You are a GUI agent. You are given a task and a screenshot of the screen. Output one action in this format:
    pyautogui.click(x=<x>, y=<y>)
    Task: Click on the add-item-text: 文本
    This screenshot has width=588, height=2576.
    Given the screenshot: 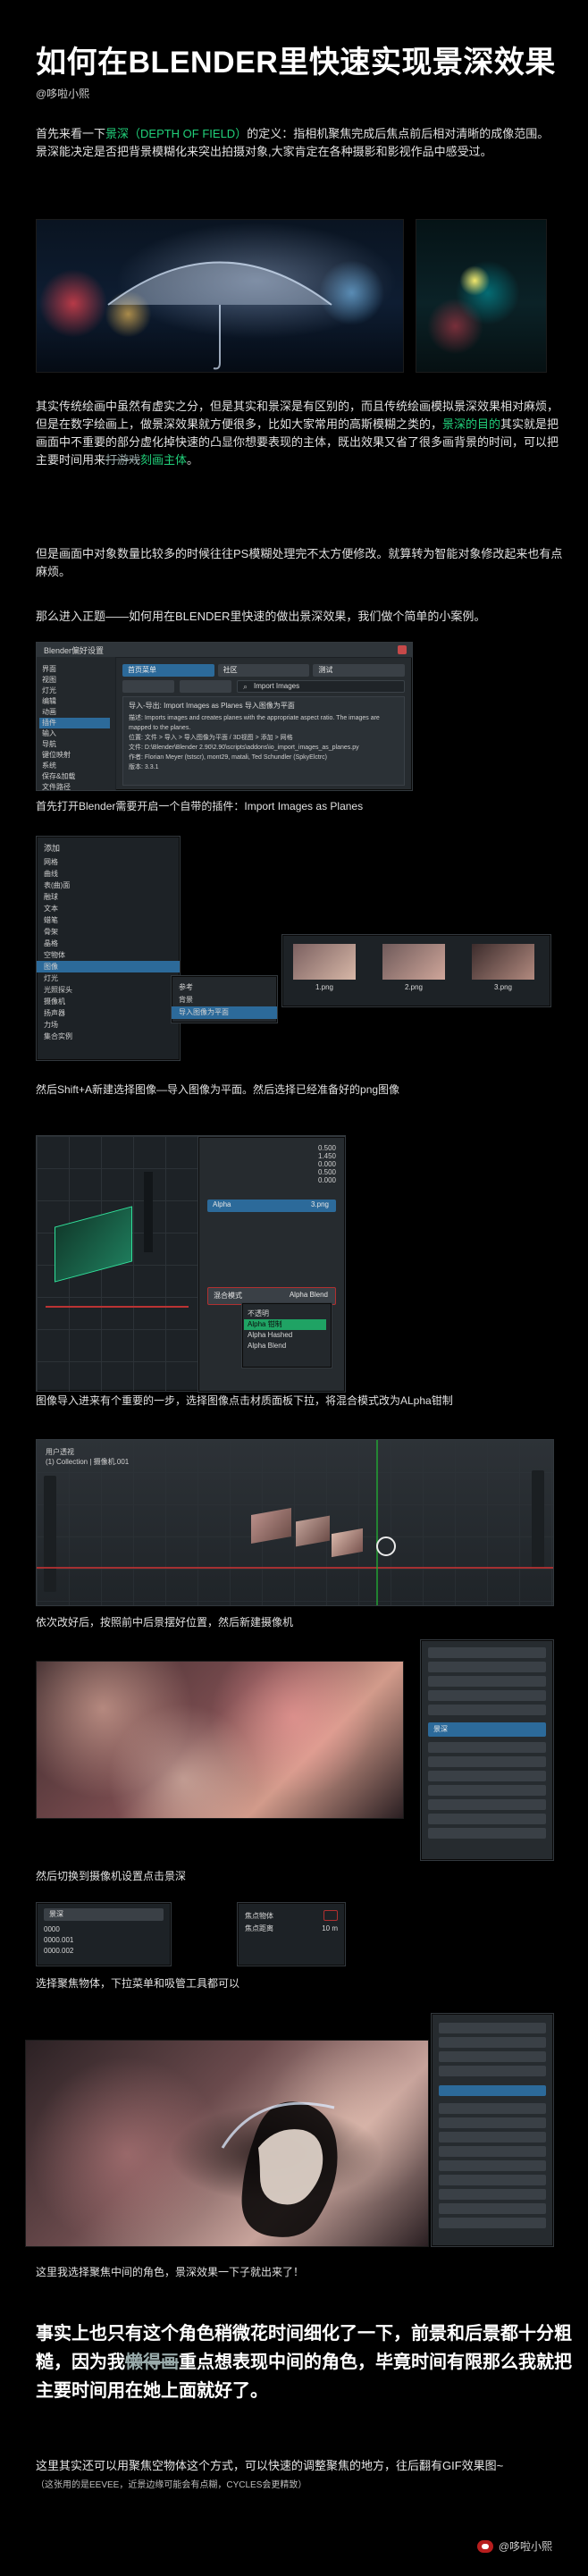 What is the action you would take?
    pyautogui.click(x=108, y=909)
    